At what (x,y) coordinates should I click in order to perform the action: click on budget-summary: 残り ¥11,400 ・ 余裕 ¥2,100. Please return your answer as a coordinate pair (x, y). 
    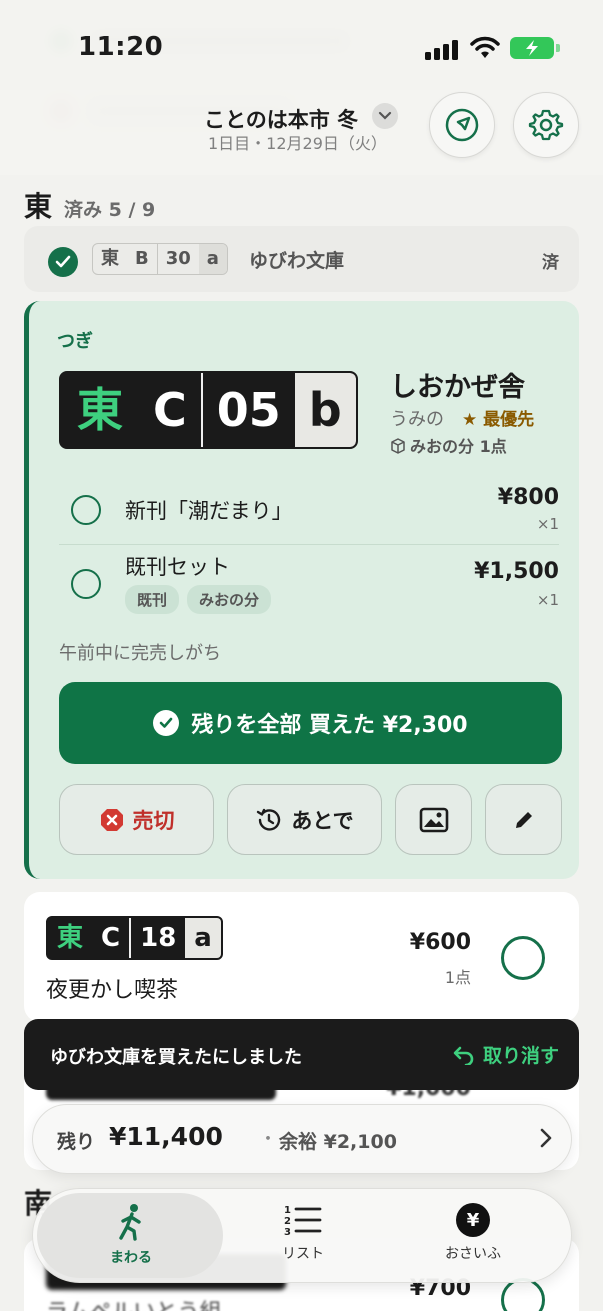
    Looking at the image, I should click on (302, 1139).